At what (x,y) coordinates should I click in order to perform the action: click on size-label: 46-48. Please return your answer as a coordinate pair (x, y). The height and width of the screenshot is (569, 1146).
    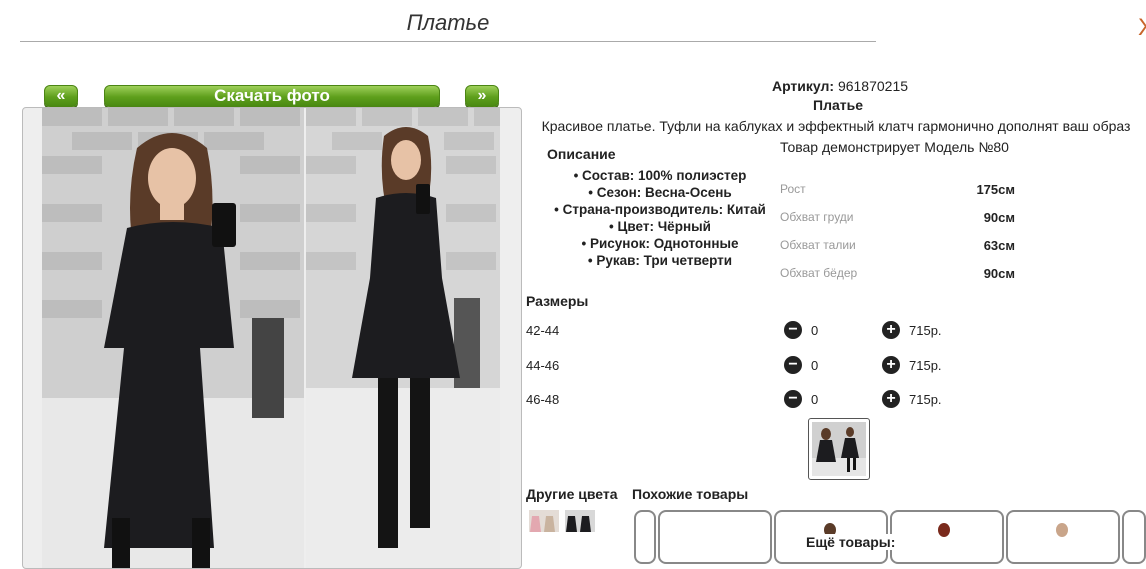
    Looking at the image, I should click on (543, 399).